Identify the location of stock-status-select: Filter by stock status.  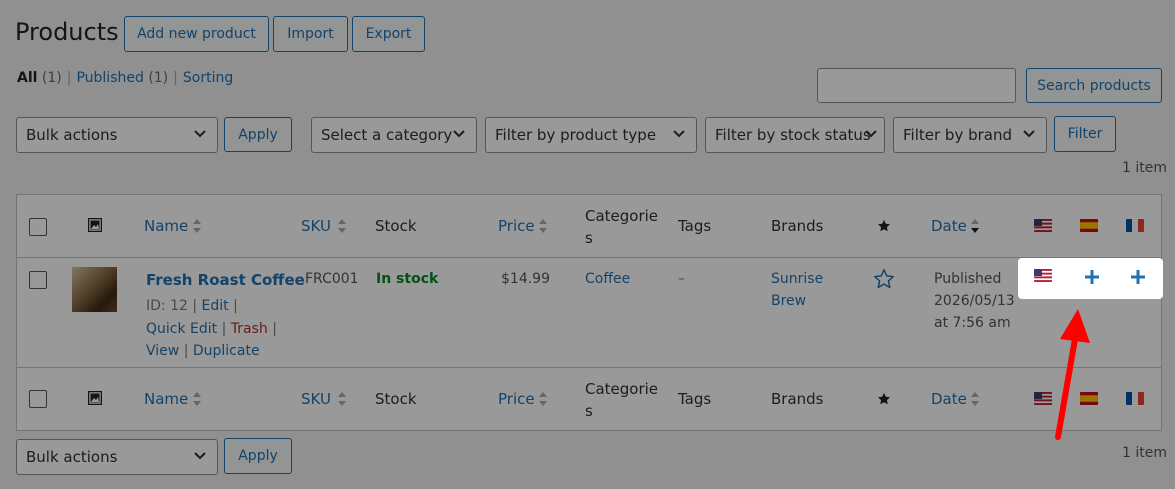
(795, 135).